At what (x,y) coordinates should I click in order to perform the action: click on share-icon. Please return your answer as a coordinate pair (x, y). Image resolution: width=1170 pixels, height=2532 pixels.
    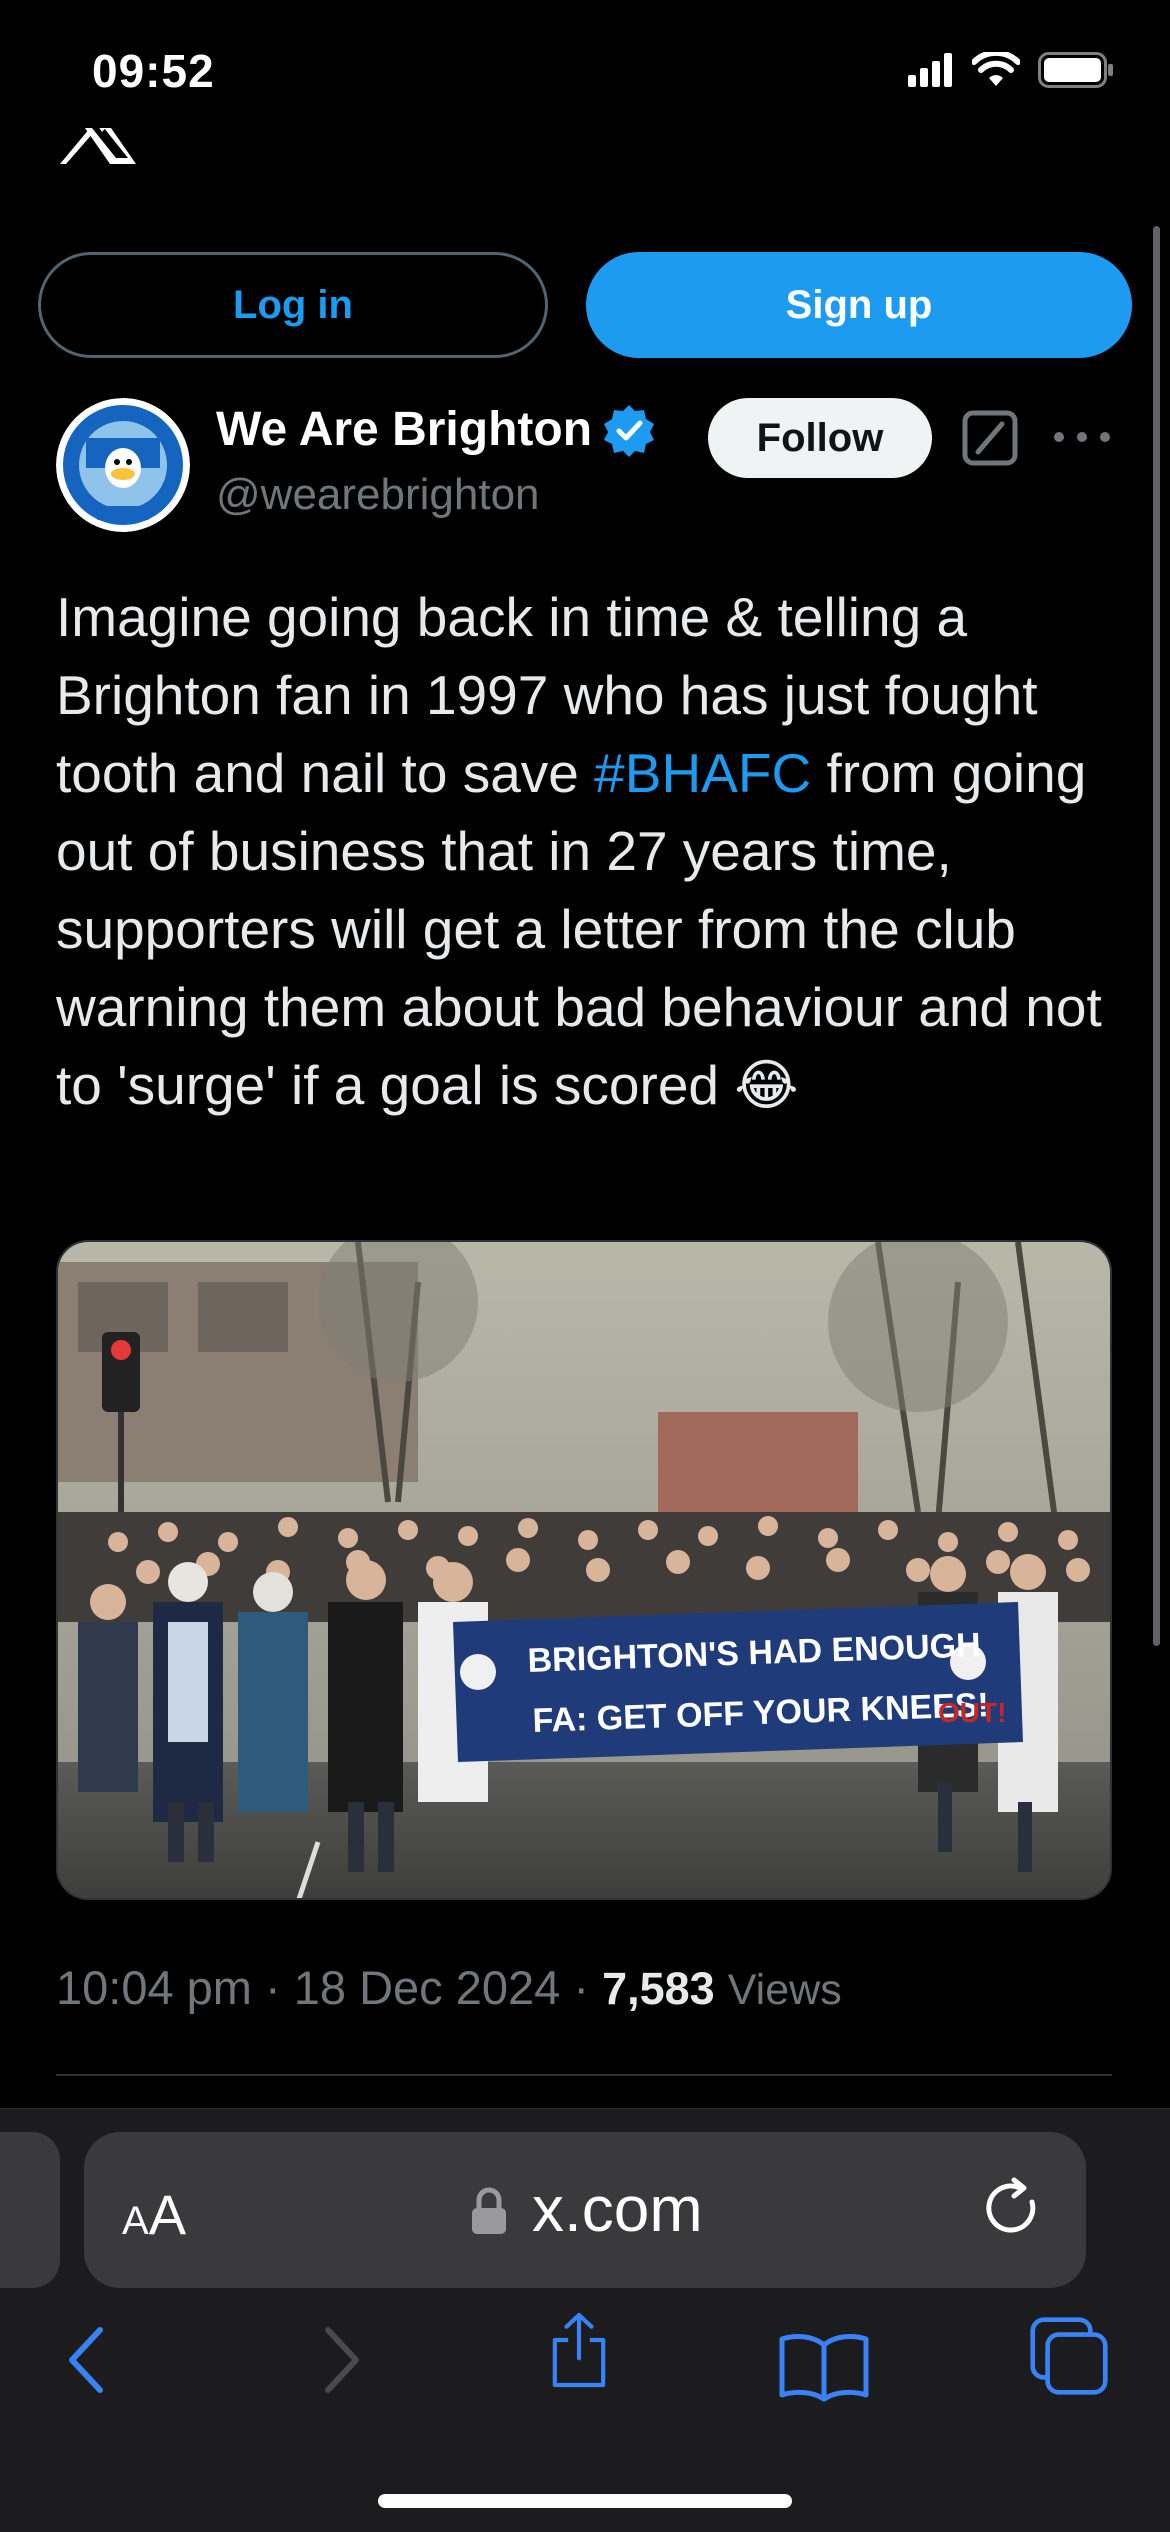
    Looking at the image, I should click on (579, 2350).